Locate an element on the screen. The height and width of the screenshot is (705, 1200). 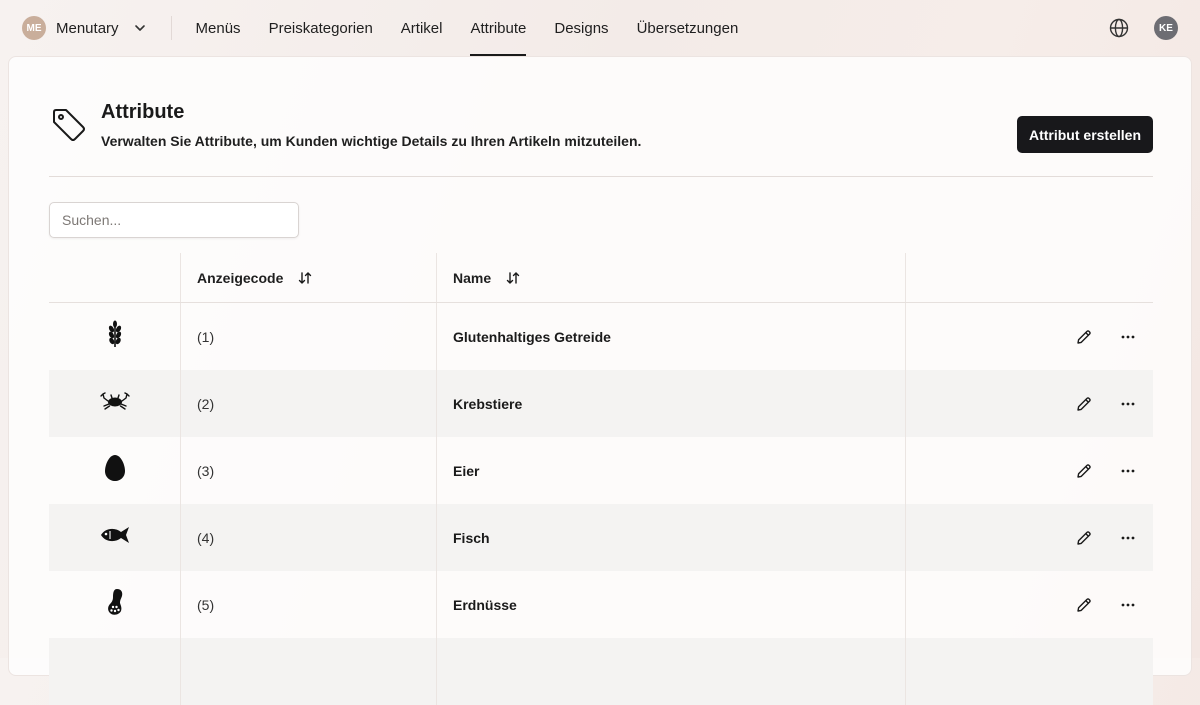
row-code: (3) is located at coordinates (309, 470).